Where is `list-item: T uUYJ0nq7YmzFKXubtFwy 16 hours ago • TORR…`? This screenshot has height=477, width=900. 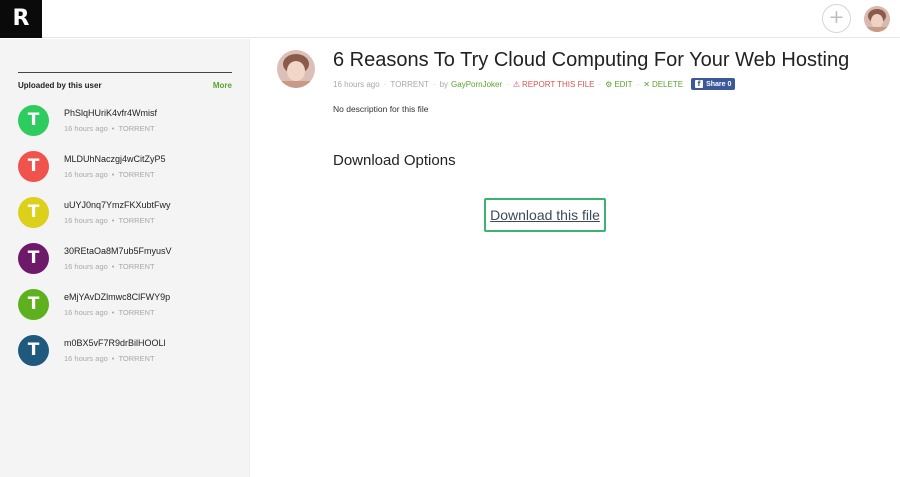
list-item: T uUYJ0nq7YmzFKXubtFwy 16 hours ago • TORR… is located at coordinates (128, 220).